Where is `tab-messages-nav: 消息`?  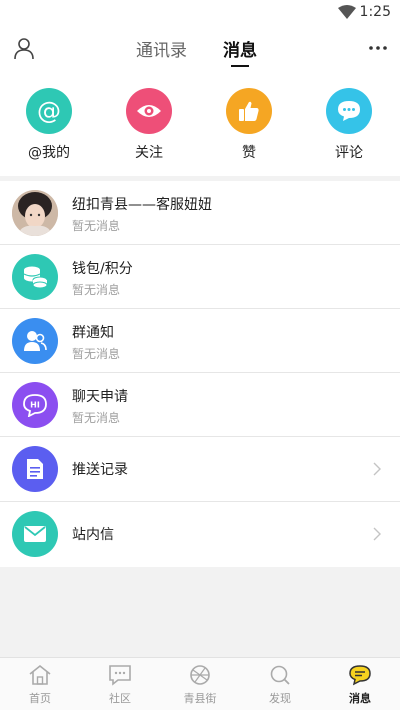
tab-messages-nav: 消息 is located at coordinates (360, 685).